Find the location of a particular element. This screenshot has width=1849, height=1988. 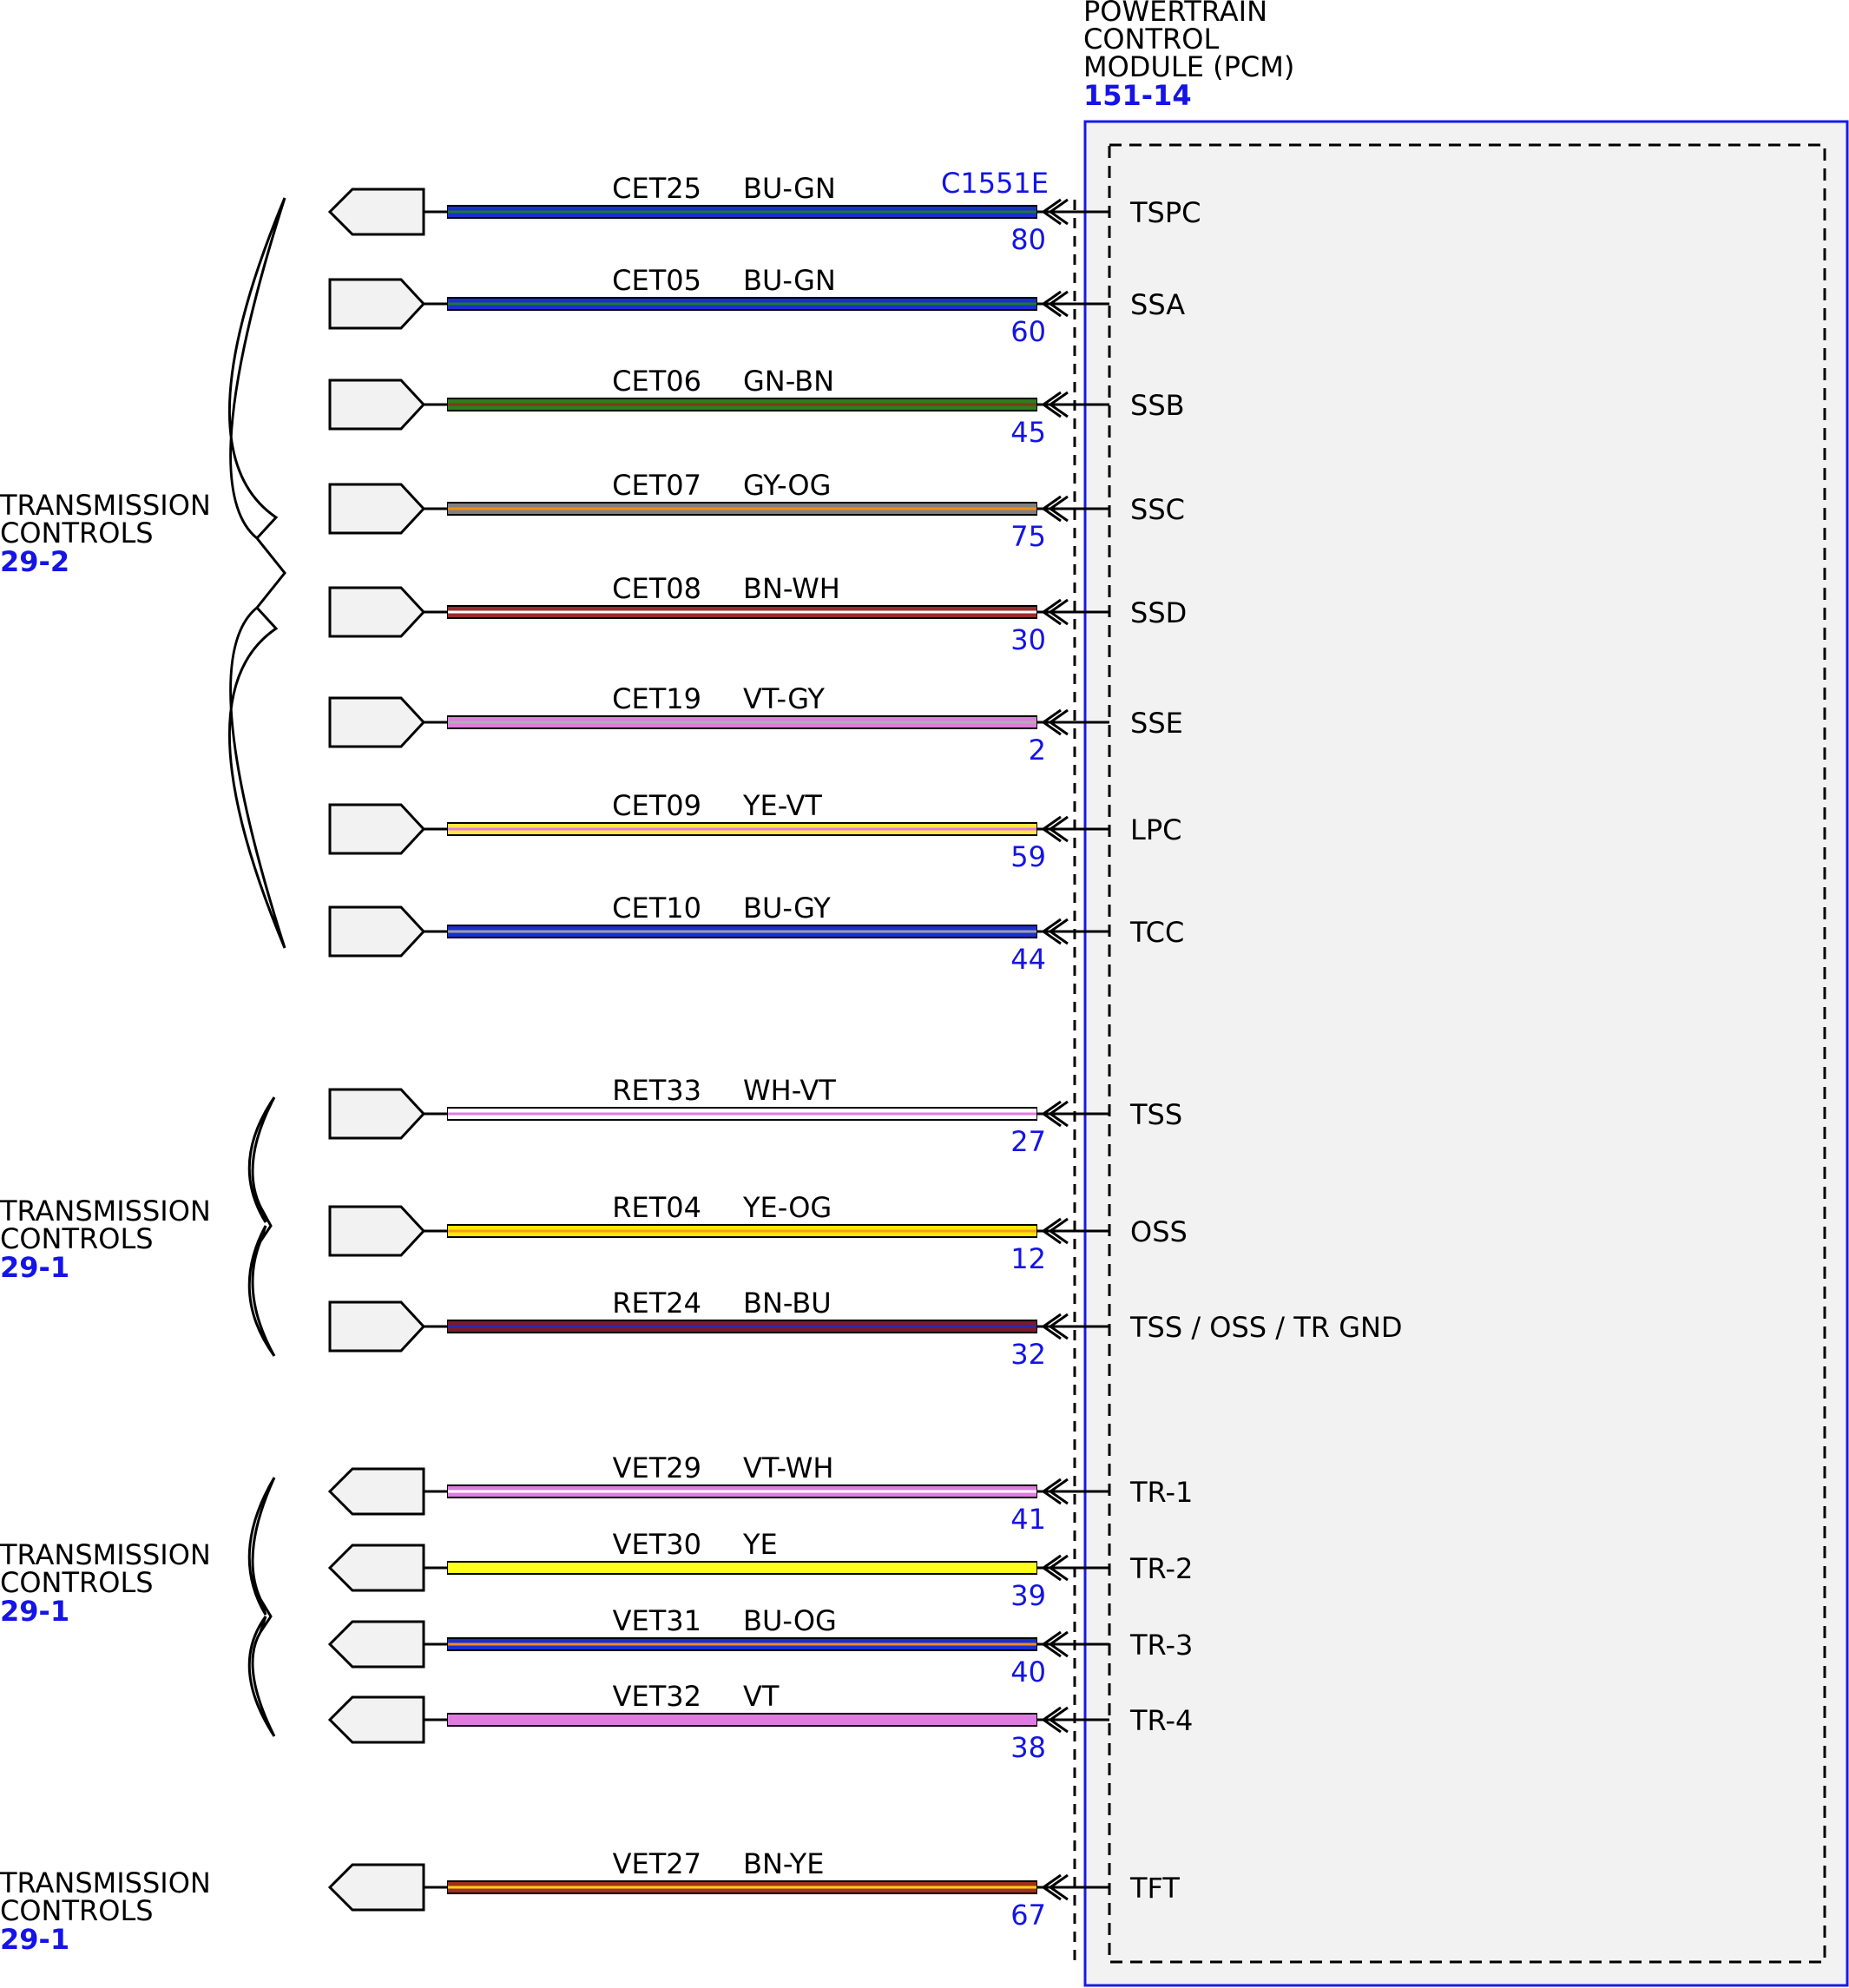

destination-3-ref-link: 29-1 is located at coordinates (35, 1611).